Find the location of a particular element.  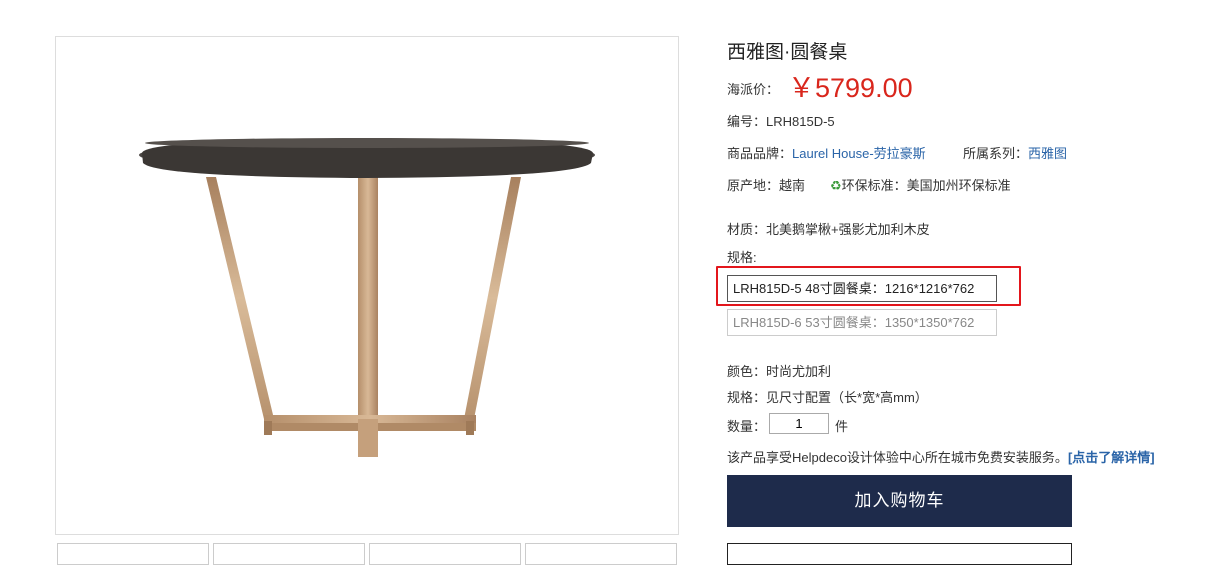

quantity-input is located at coordinates (799, 423).